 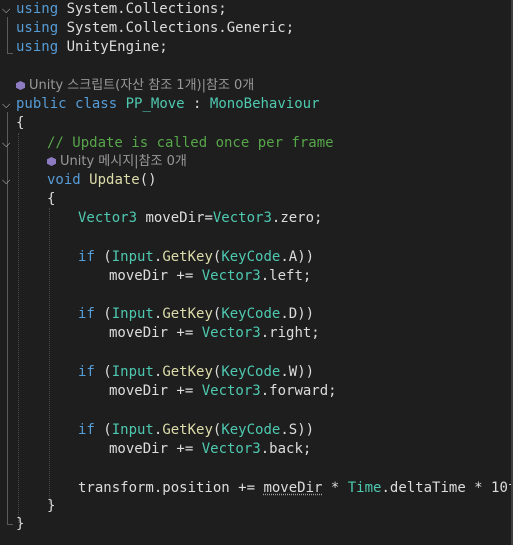 What do you see at coordinates (335, 488) in the screenshot?
I see `star: *` at bounding box center [335, 488].